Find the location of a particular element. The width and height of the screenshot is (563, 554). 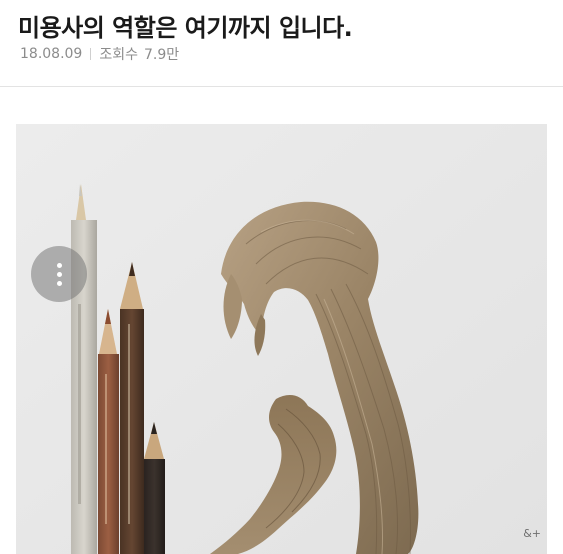

pencil-brown is located at coordinates (132, 408).